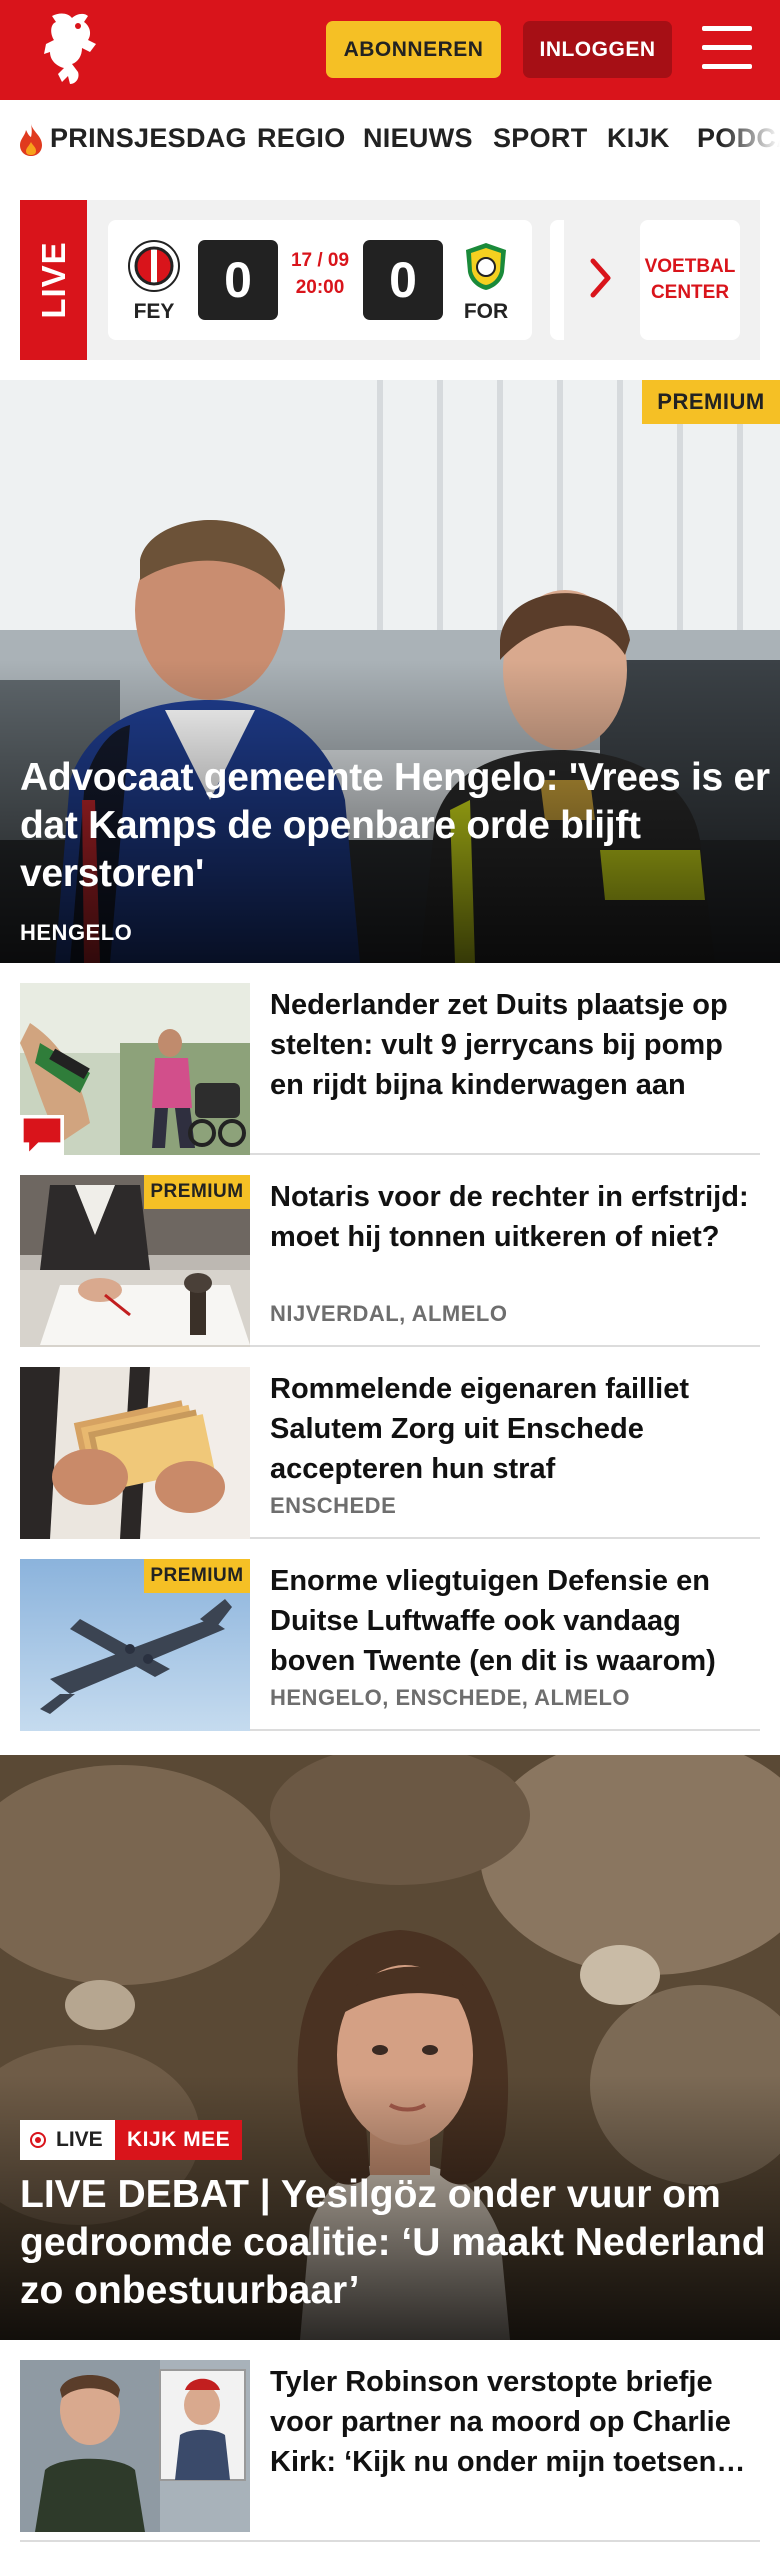 The width and height of the screenshot is (780, 2560). I want to click on match-date: 17 / 09, so click(320, 260).